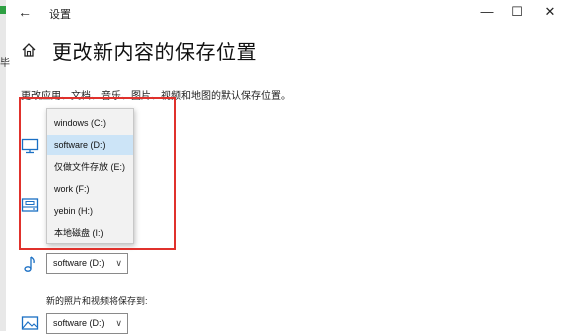 This screenshot has width=570, height=334. What do you see at coordinates (29, 50) in the screenshot?
I see `home-icon` at bounding box center [29, 50].